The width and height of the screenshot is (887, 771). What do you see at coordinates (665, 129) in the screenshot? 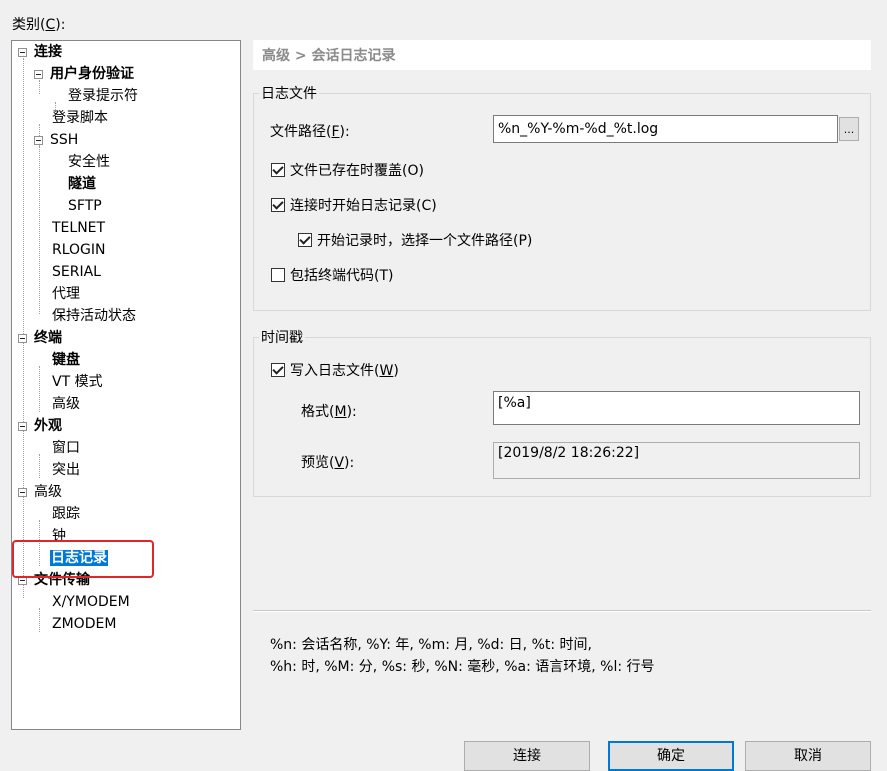
I see `file-path-input` at bounding box center [665, 129].